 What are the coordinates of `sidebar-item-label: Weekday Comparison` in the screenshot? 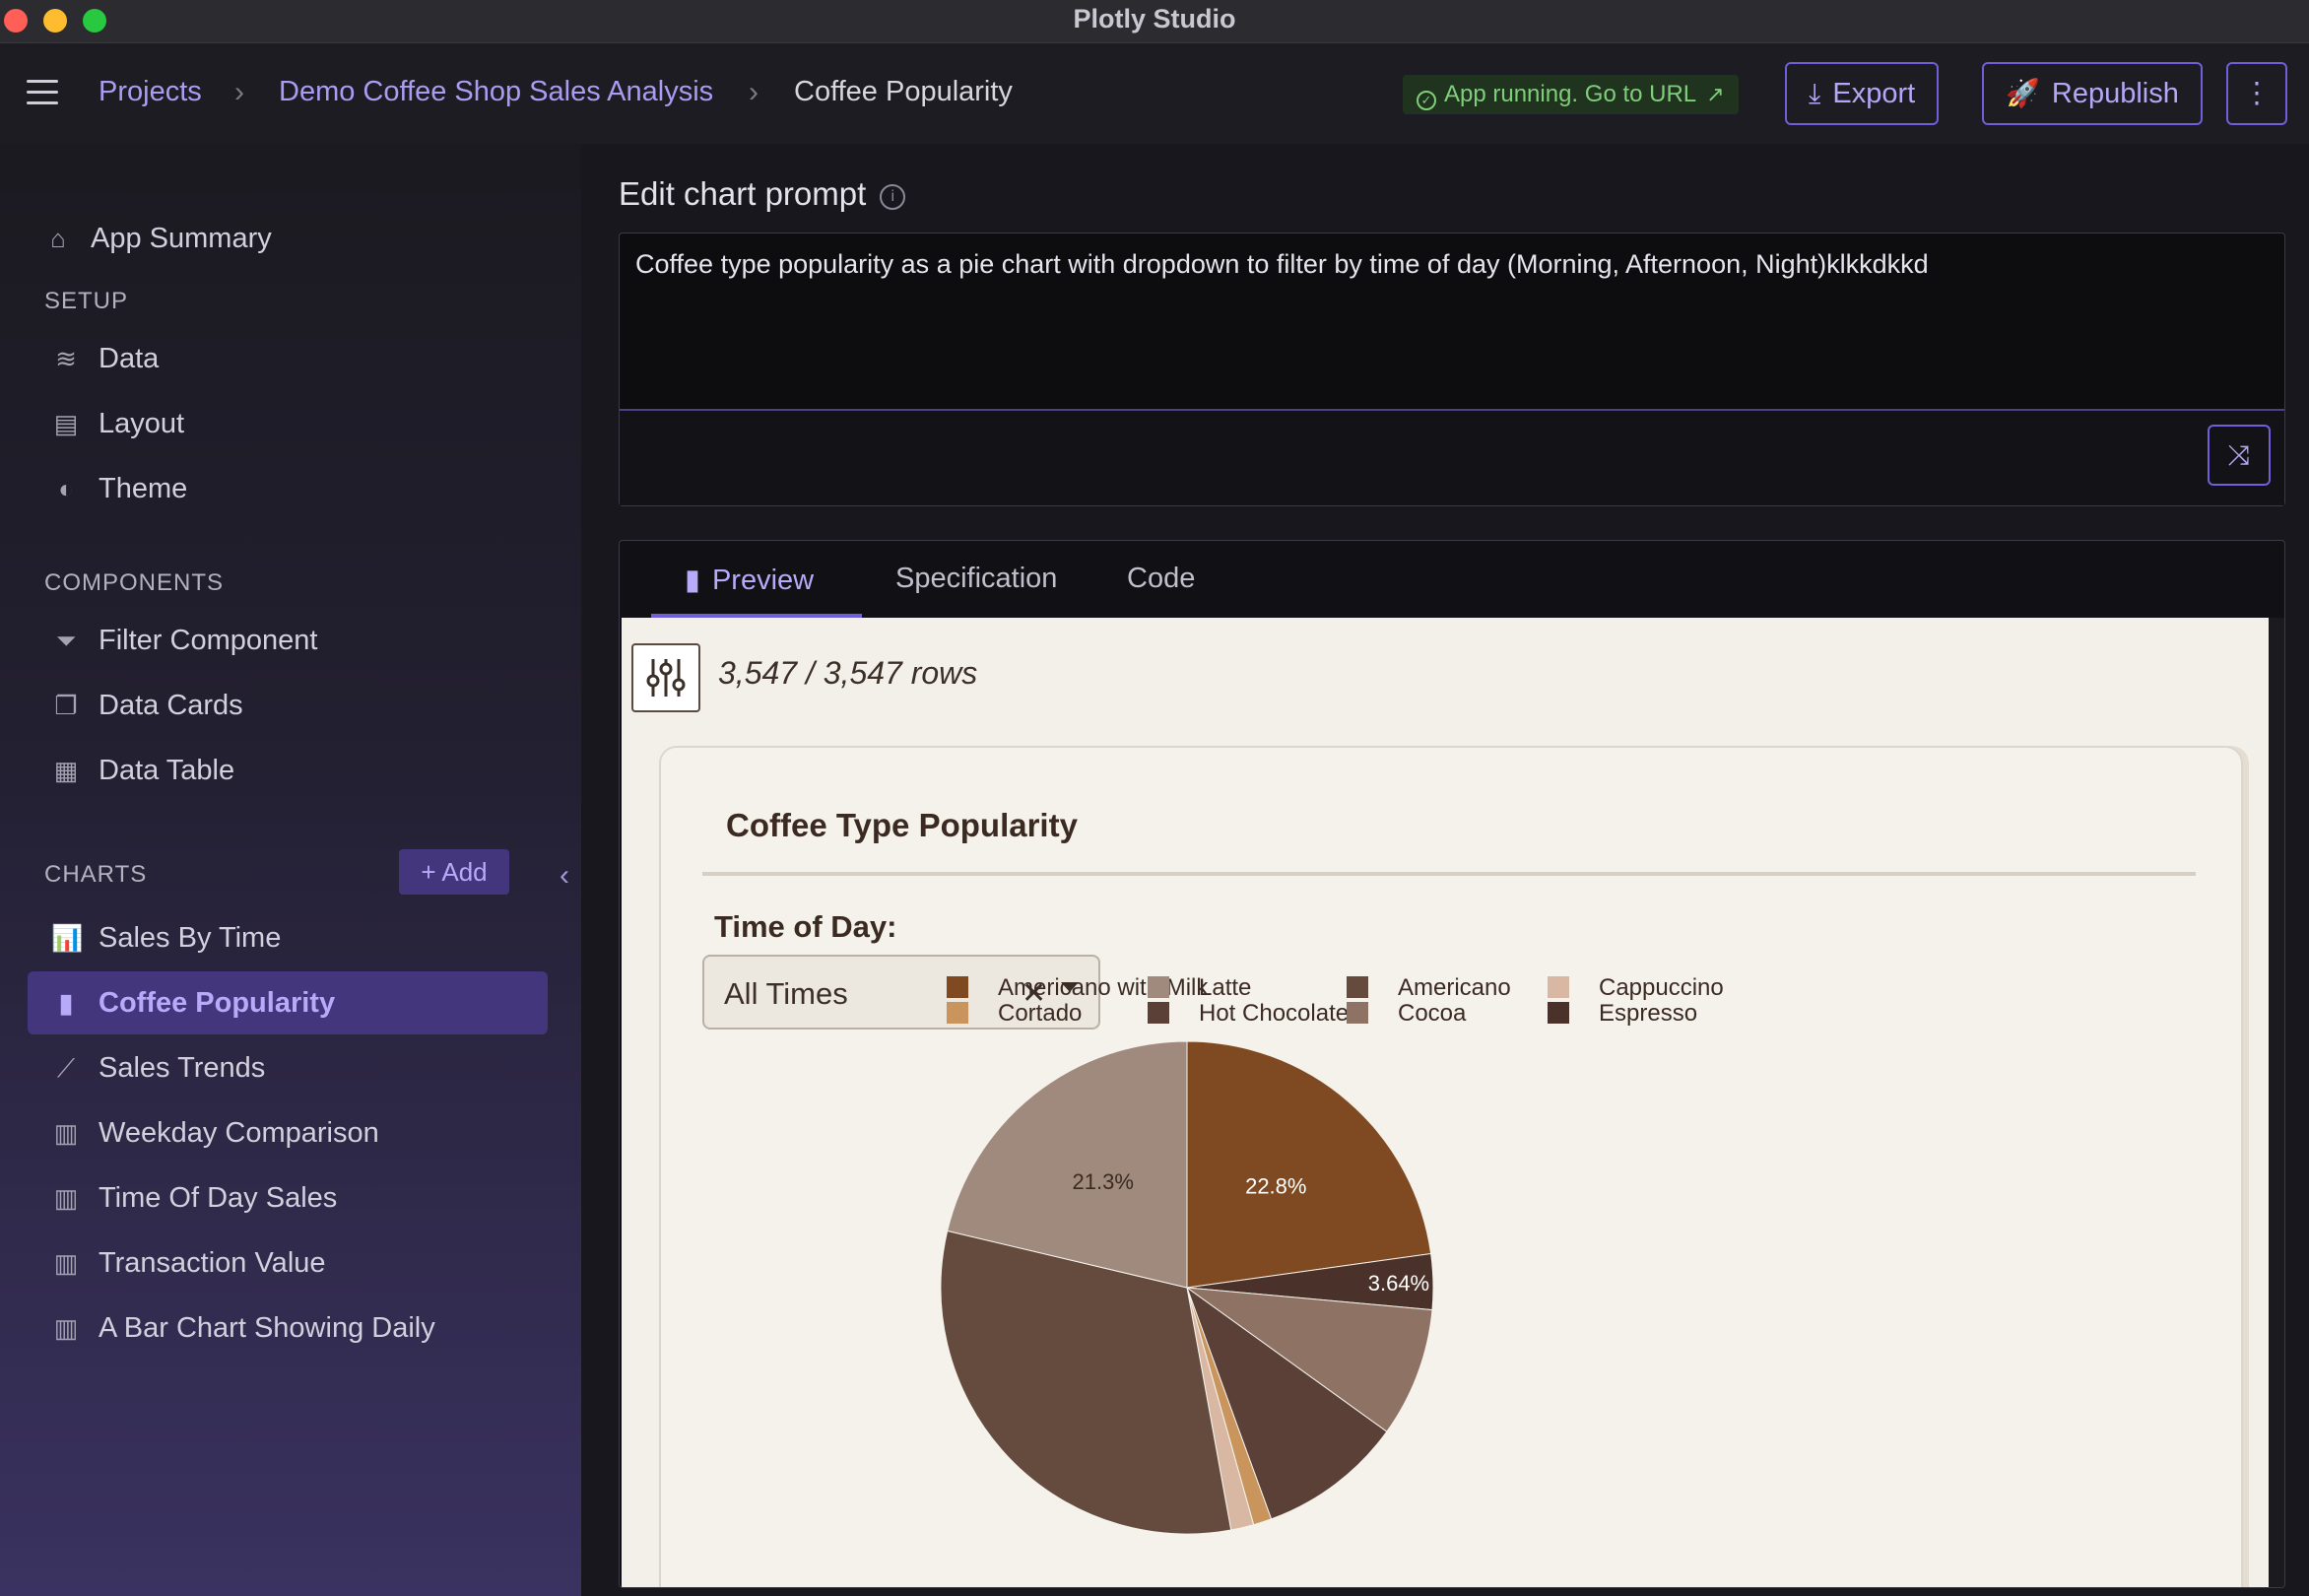 It's located at (239, 1133).